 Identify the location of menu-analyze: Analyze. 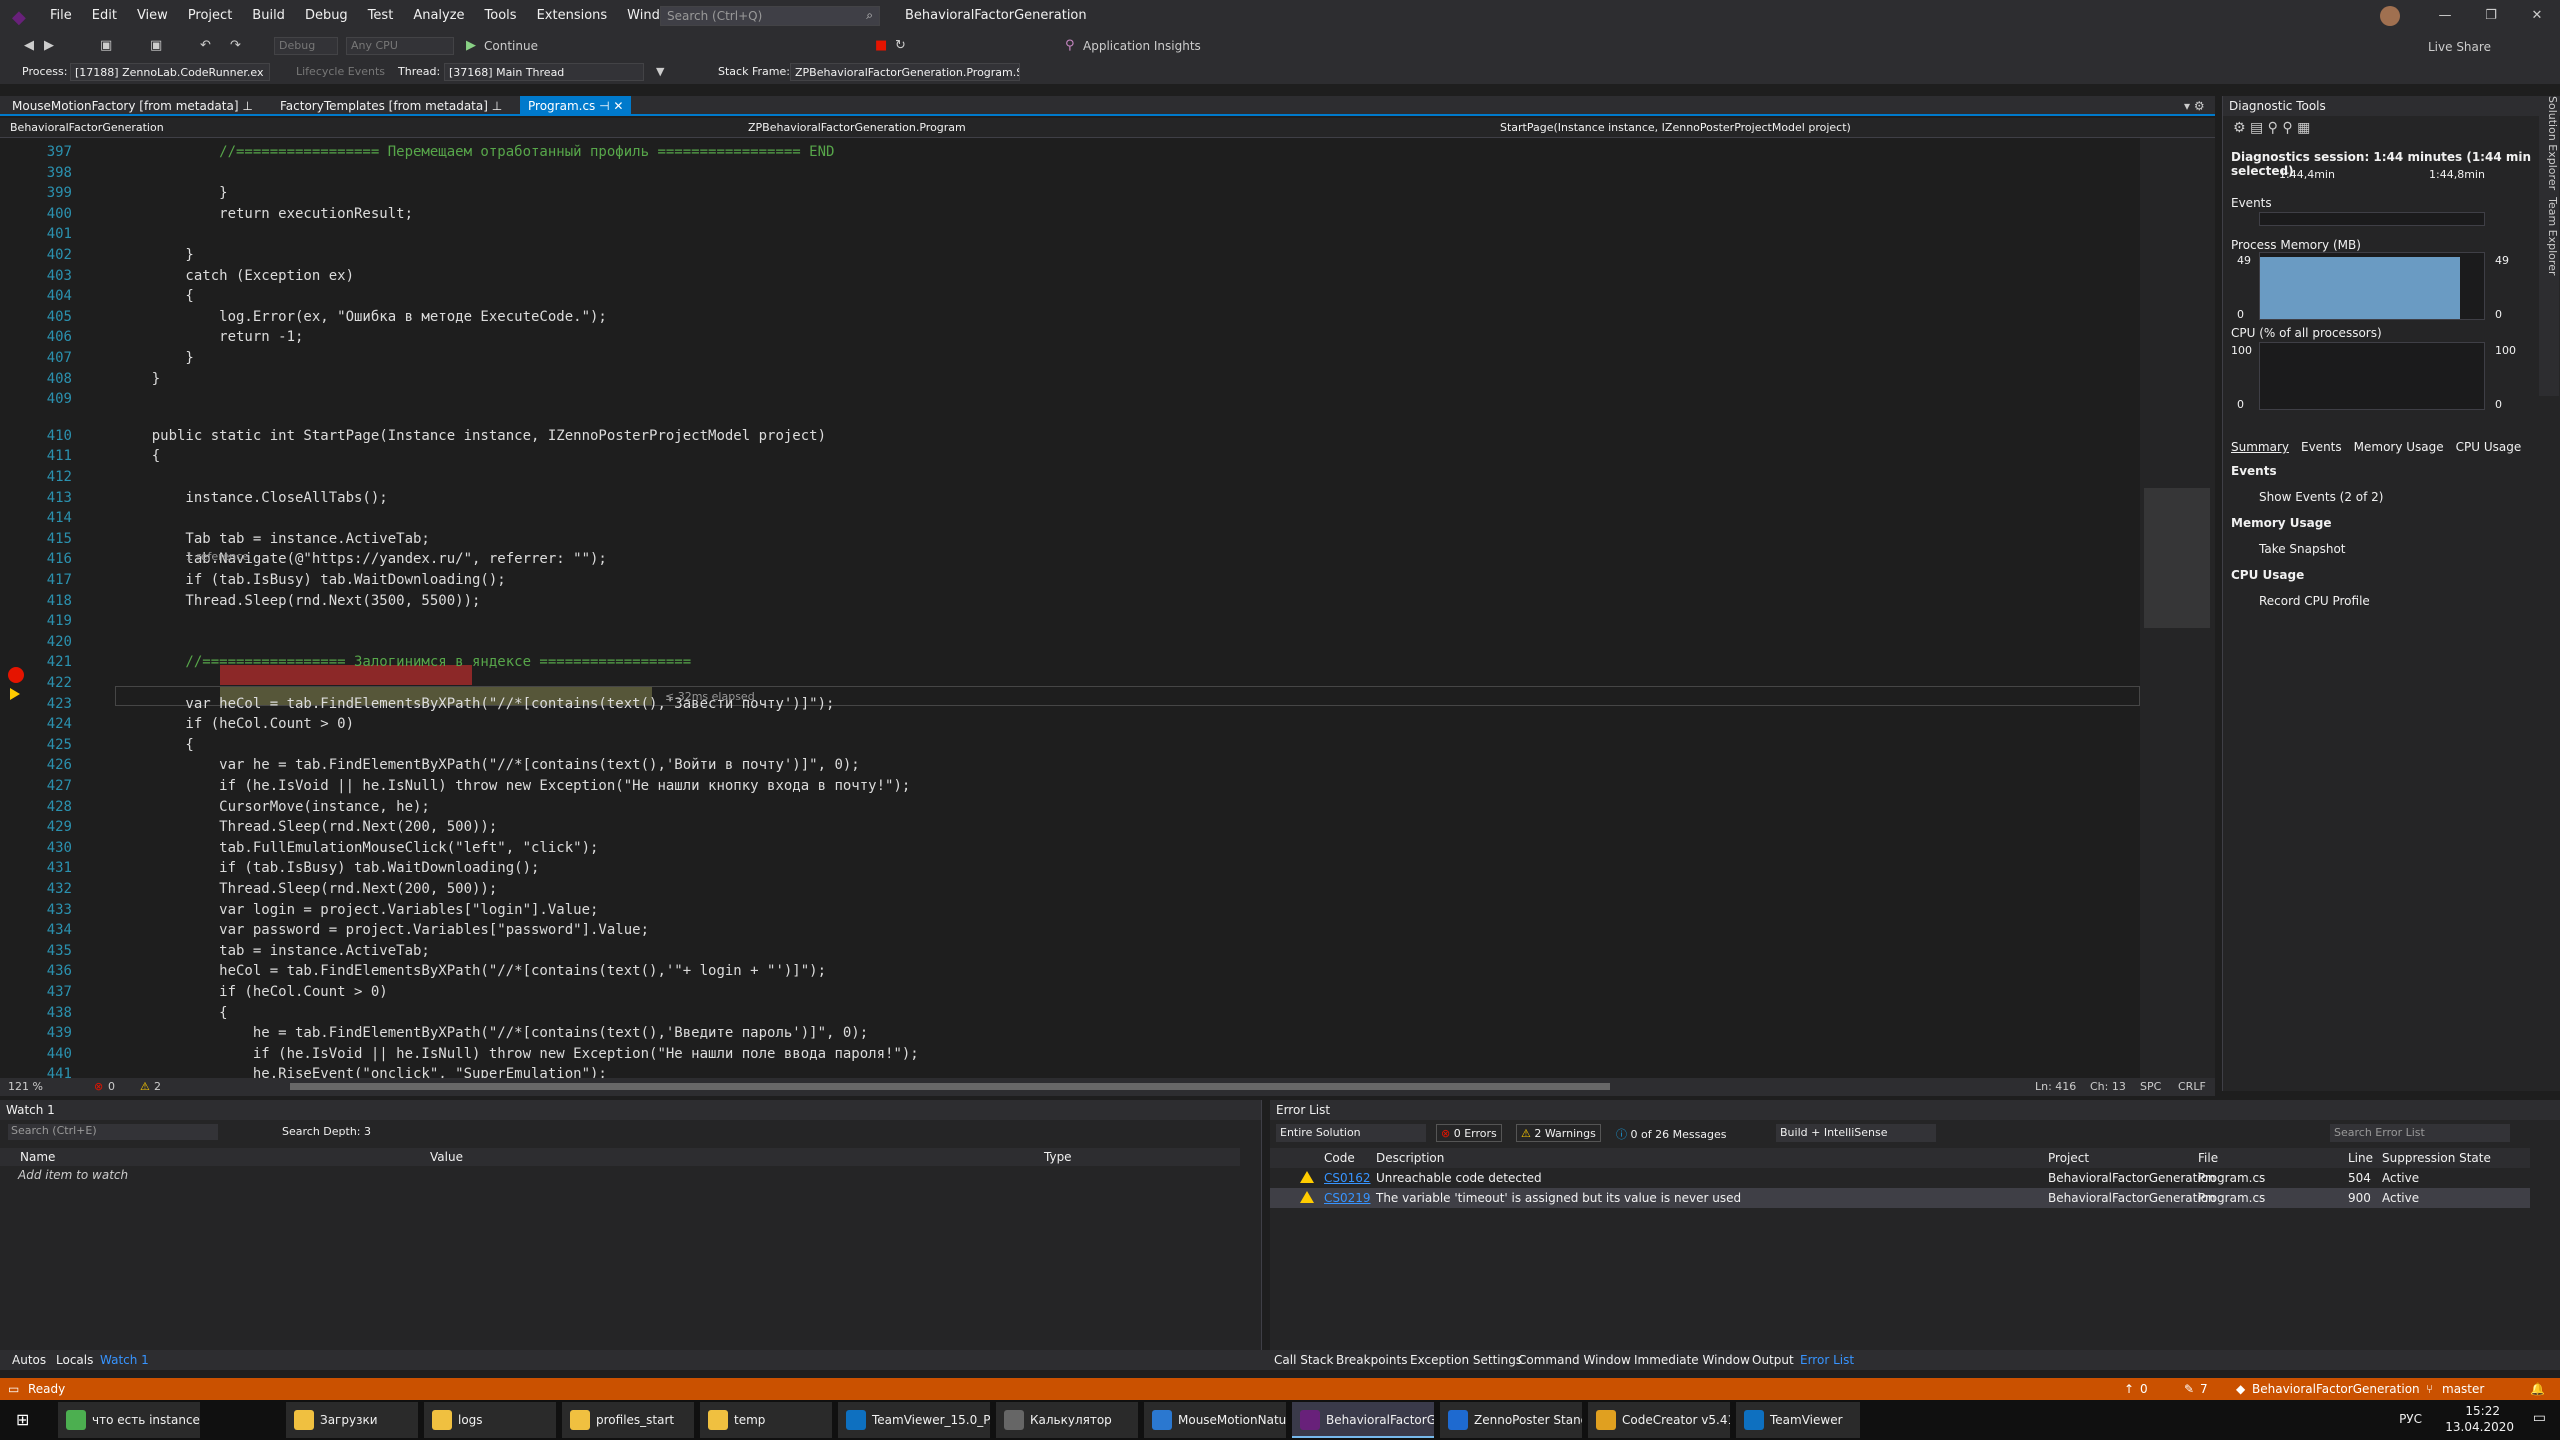
(438, 16).